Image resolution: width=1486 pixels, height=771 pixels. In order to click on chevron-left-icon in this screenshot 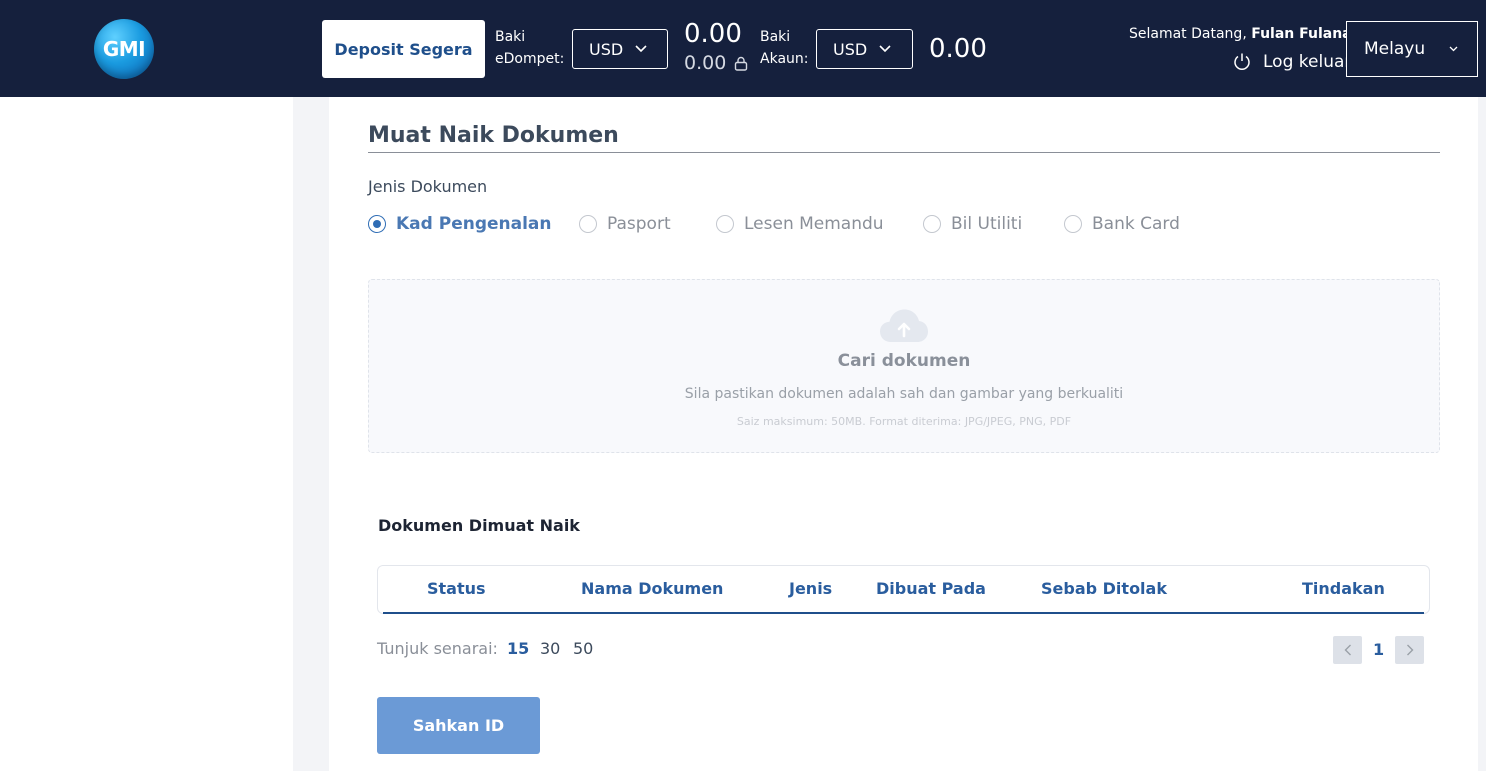, I will do `click(1347, 650)`.